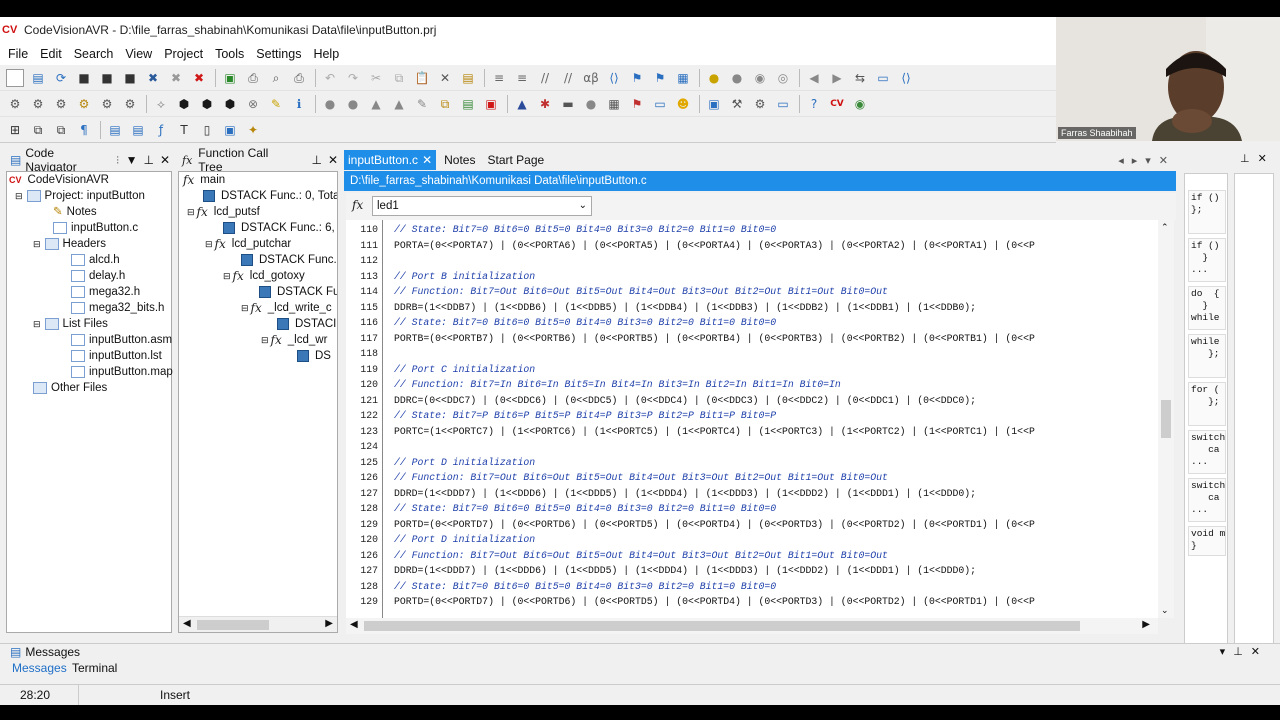  Describe the element at coordinates (445, 104) in the screenshot. I see `copy2-icon: ⧉` at that location.